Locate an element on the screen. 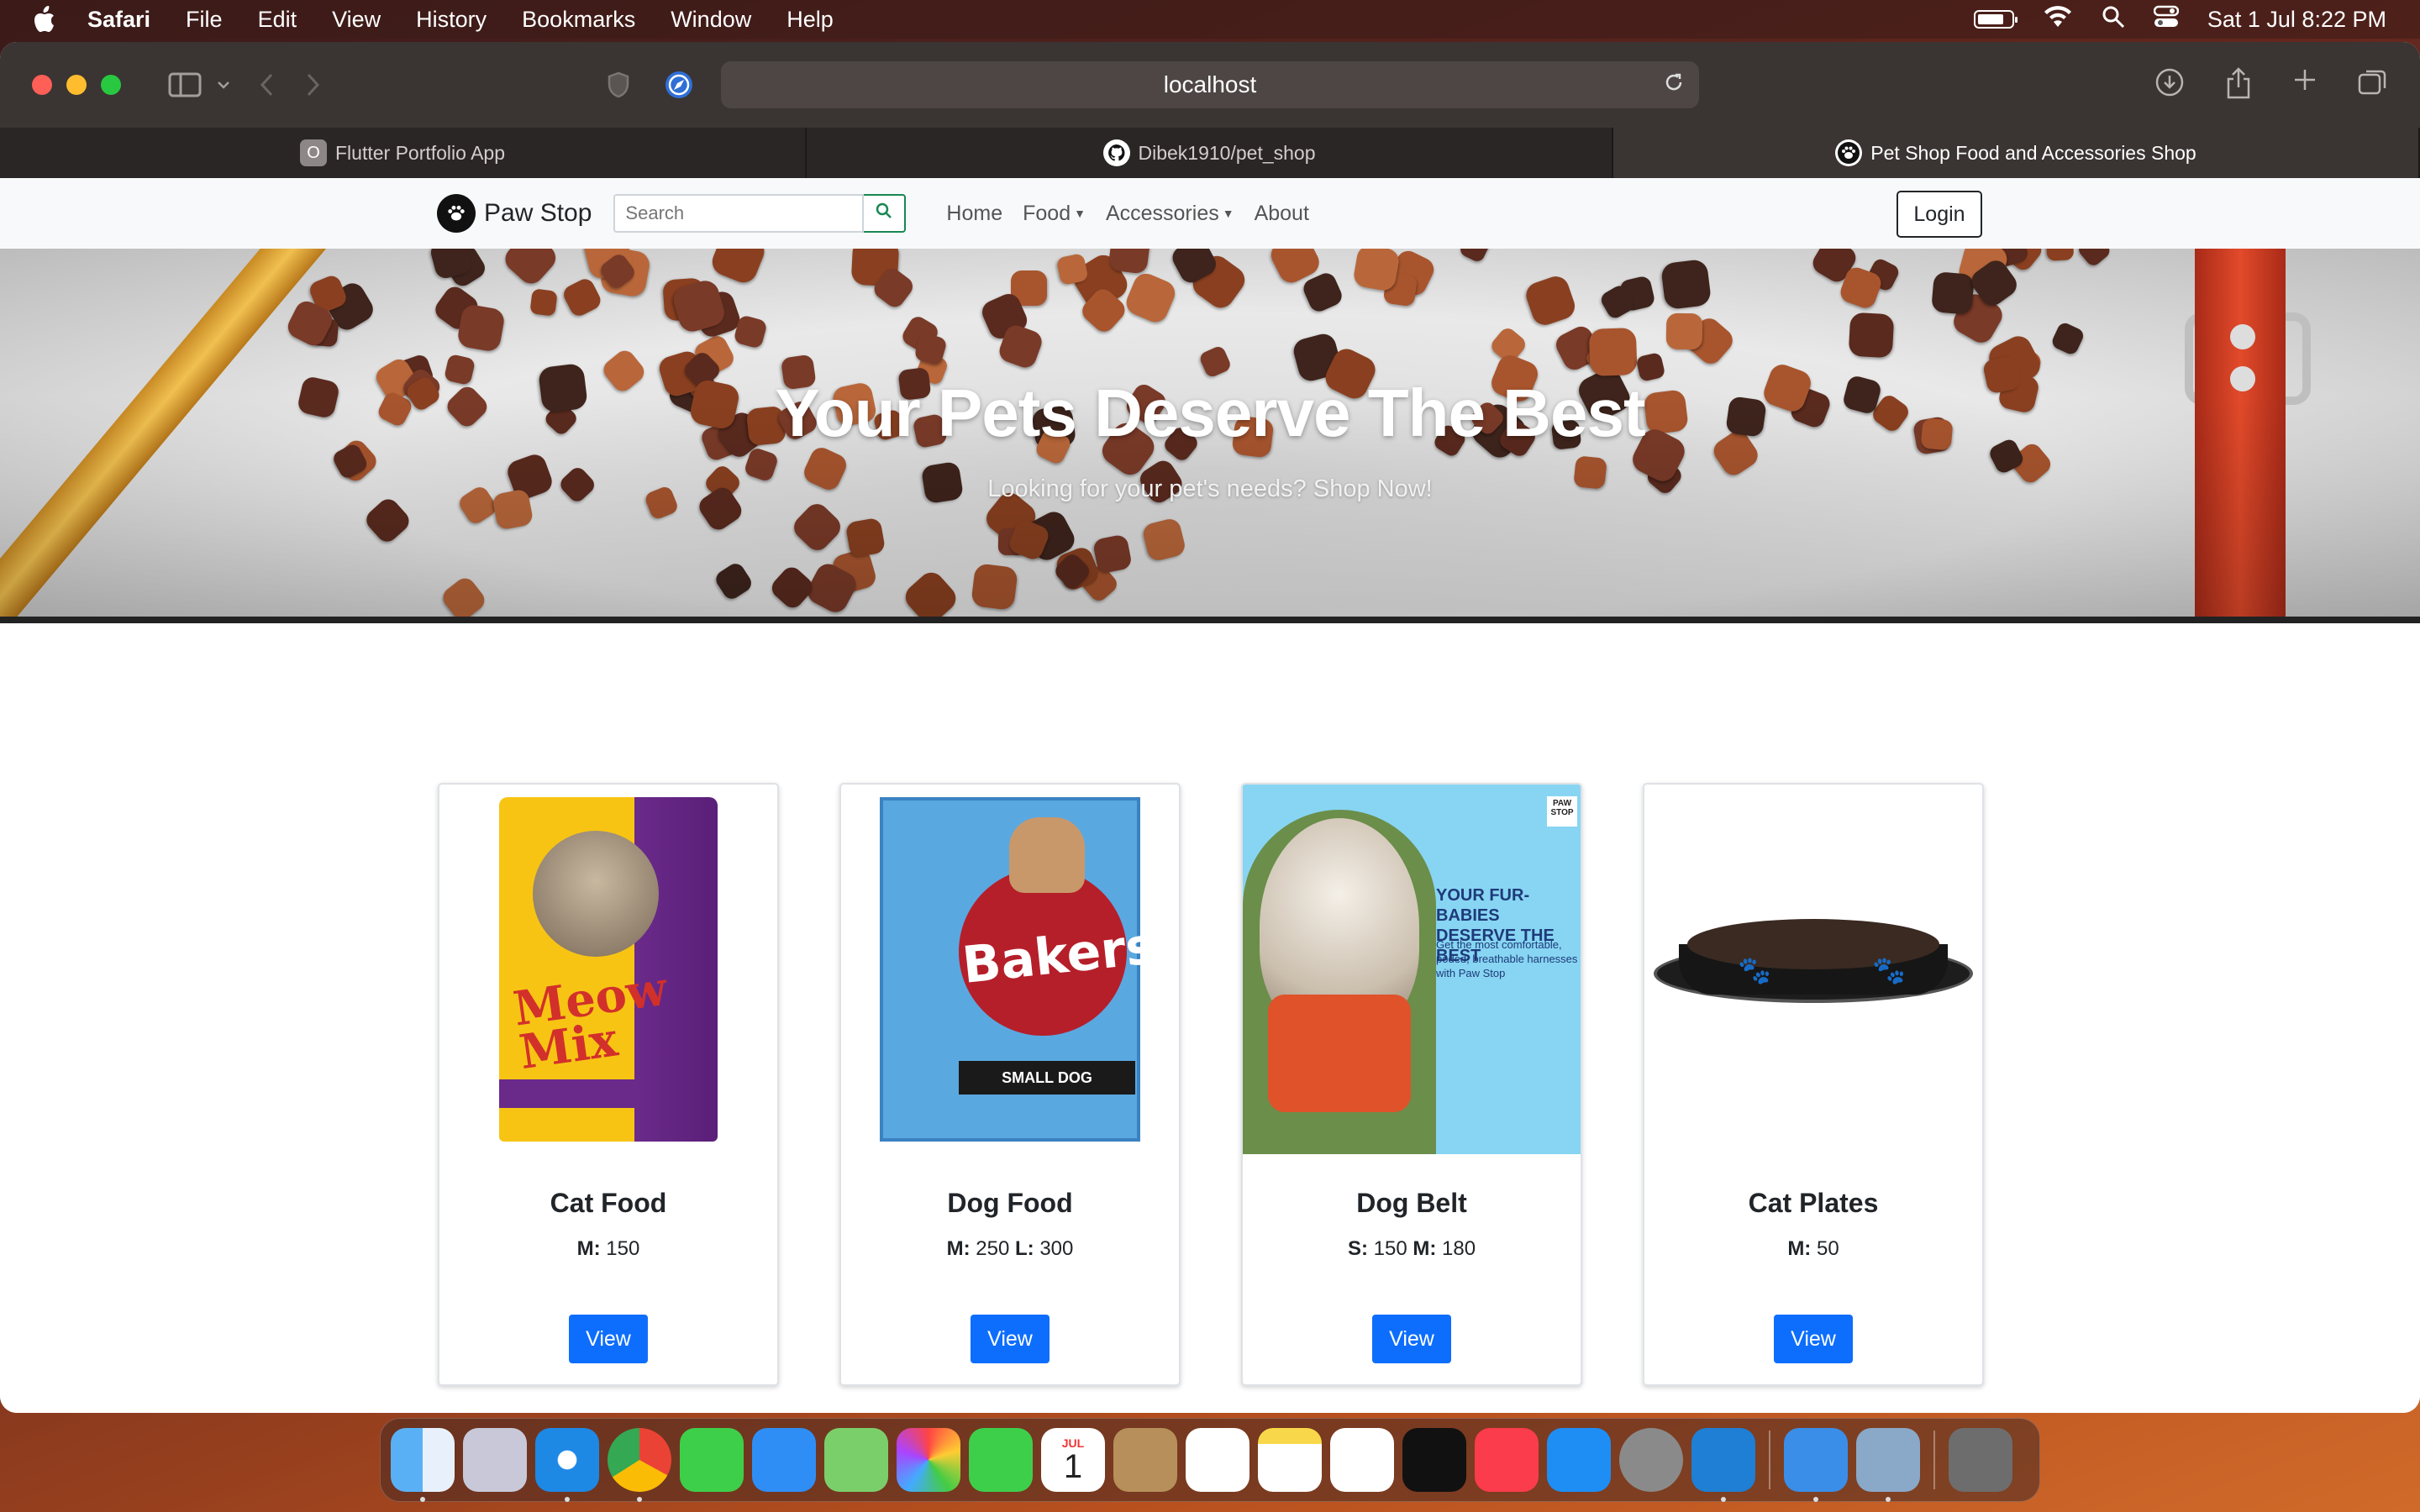  nav-accessories-dropdown: Accessories ▼ is located at coordinates (1170, 214).